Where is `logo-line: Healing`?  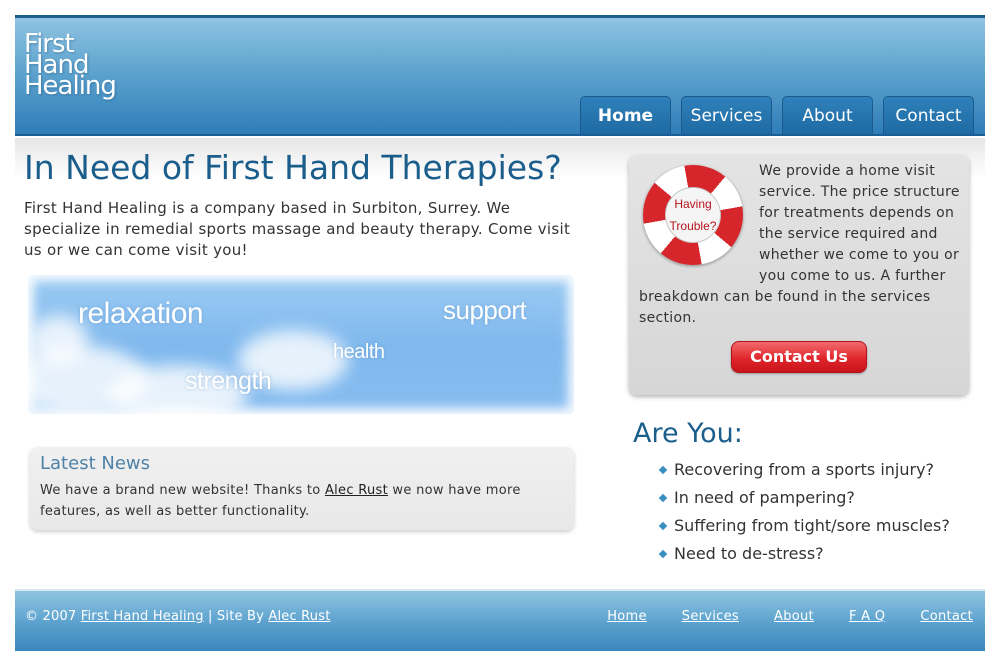
logo-line: Healing is located at coordinates (70, 86).